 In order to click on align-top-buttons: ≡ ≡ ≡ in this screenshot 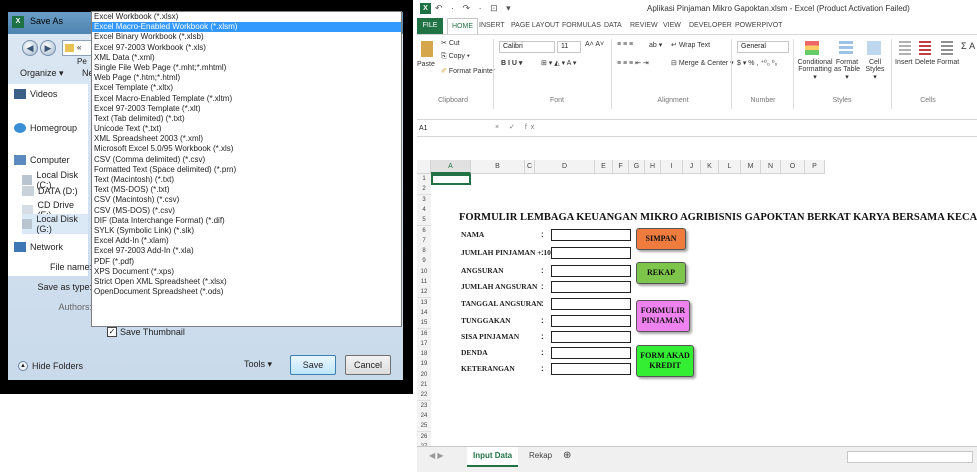, I will do `click(625, 44)`.